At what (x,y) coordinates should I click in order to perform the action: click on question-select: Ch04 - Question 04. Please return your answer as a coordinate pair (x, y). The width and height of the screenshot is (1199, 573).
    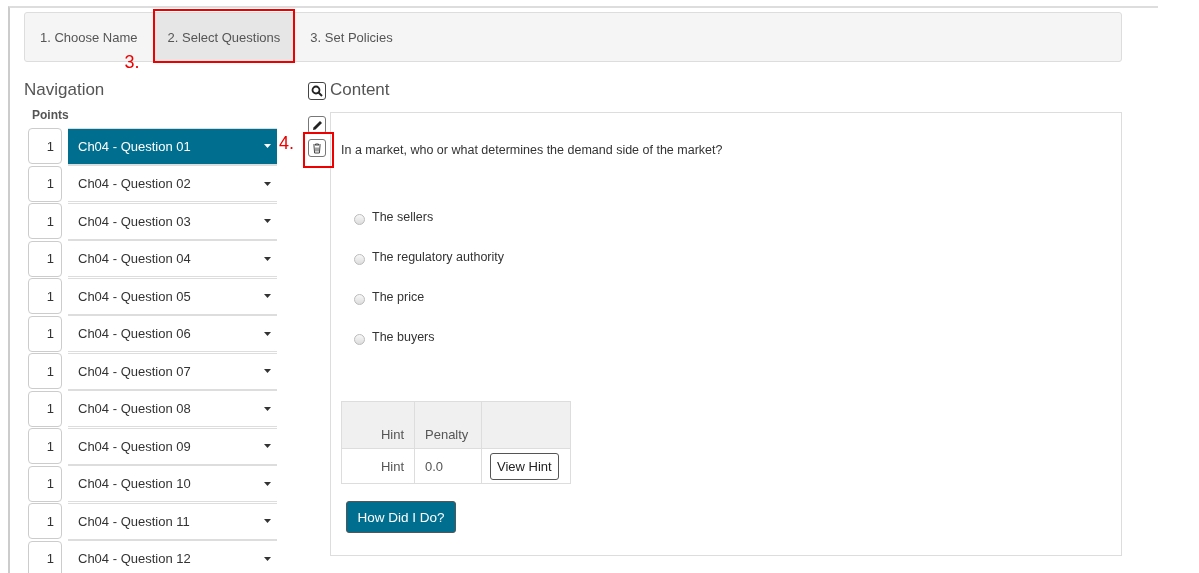
    Looking at the image, I should click on (172, 258).